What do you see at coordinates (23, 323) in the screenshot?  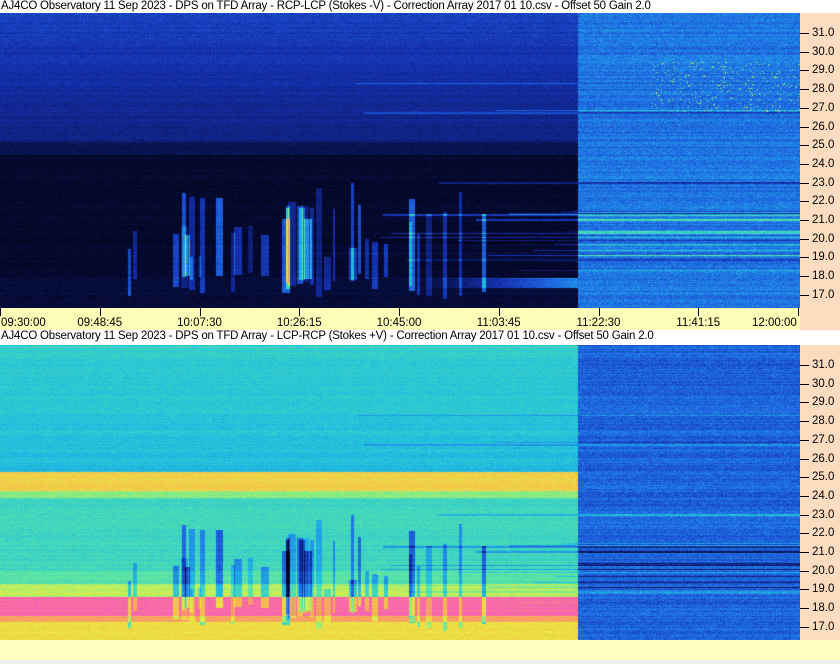 I see `x-tick-label: 09:30:00` at bounding box center [23, 323].